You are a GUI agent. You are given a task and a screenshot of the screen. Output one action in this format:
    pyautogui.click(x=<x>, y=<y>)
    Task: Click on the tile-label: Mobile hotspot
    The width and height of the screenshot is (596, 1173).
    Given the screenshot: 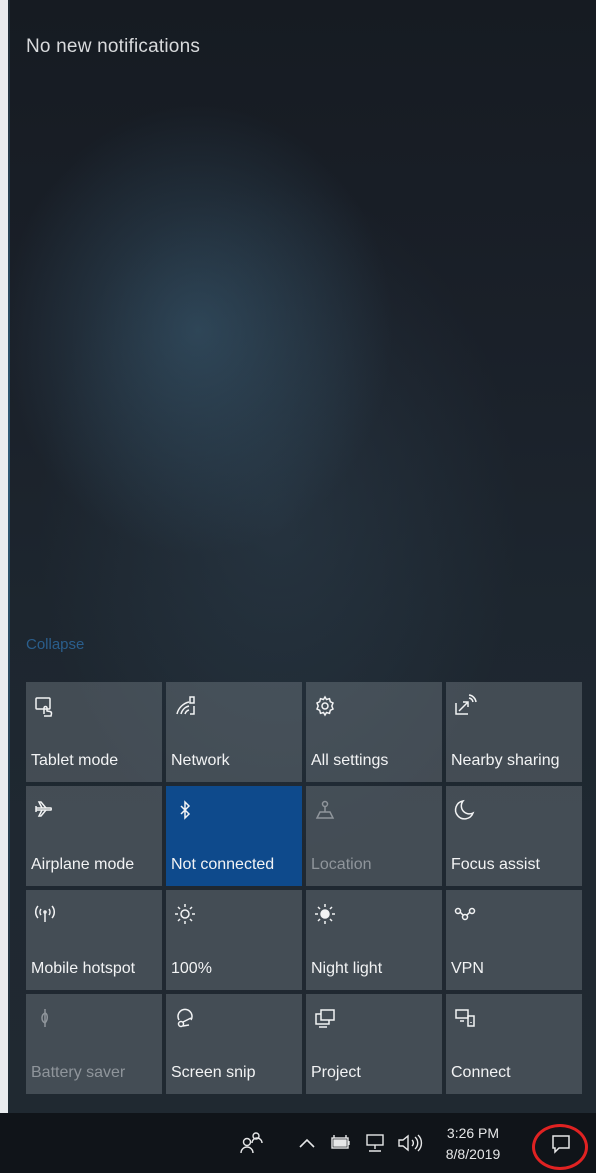 What is the action you would take?
    pyautogui.click(x=83, y=968)
    